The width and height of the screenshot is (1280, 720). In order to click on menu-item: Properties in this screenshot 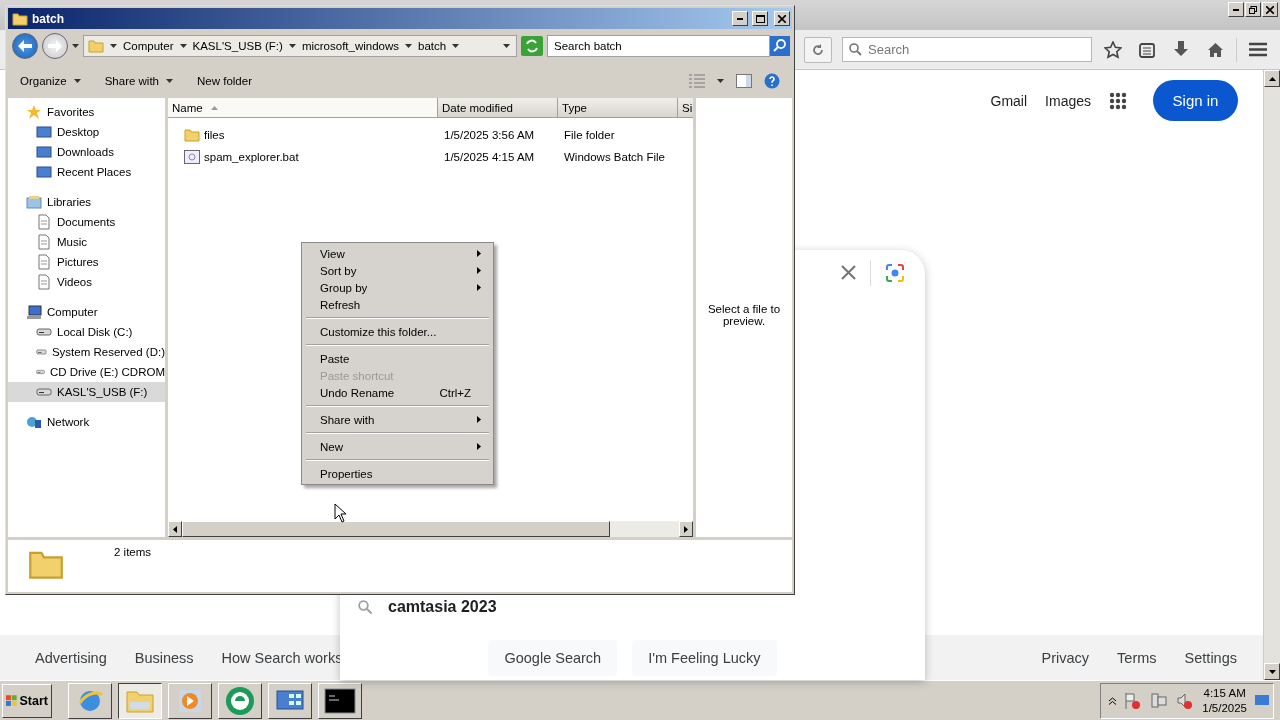, I will do `click(397, 473)`.